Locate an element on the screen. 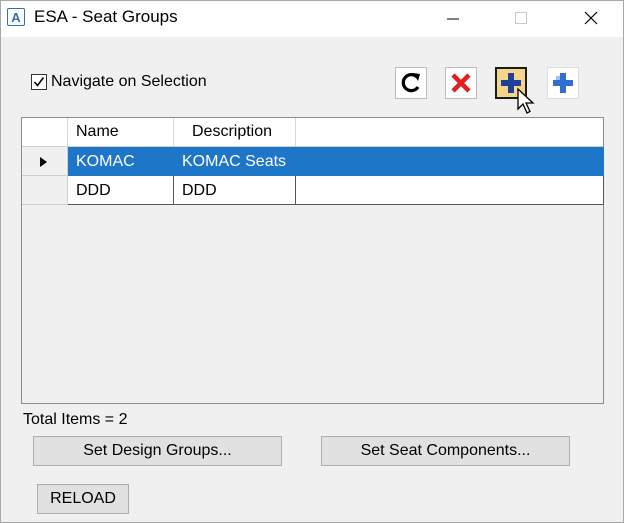  cell-description: KOMAC Seats is located at coordinates (235, 161).